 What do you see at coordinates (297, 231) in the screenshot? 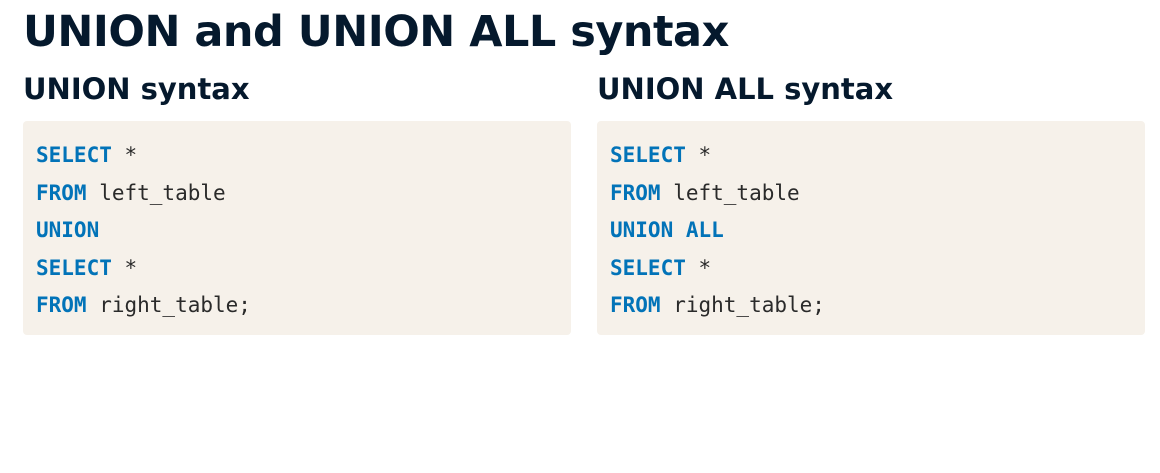
I see `code-line: UNION` at bounding box center [297, 231].